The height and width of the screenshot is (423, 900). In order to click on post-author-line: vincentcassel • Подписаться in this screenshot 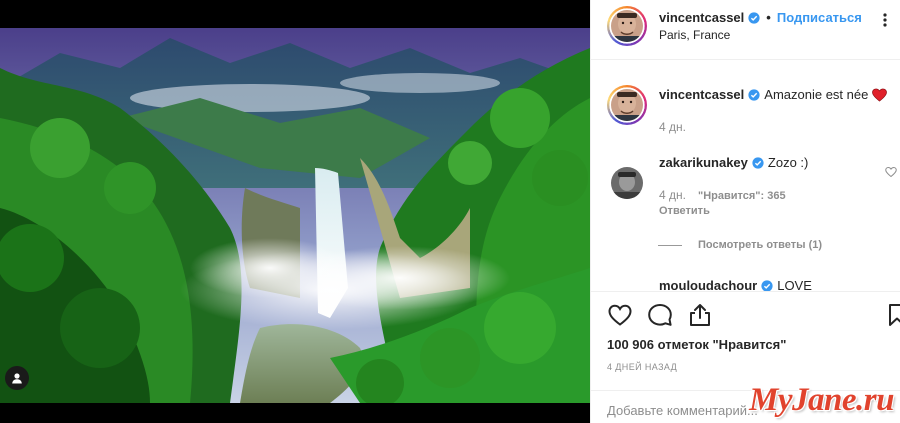, I will do `click(760, 17)`.